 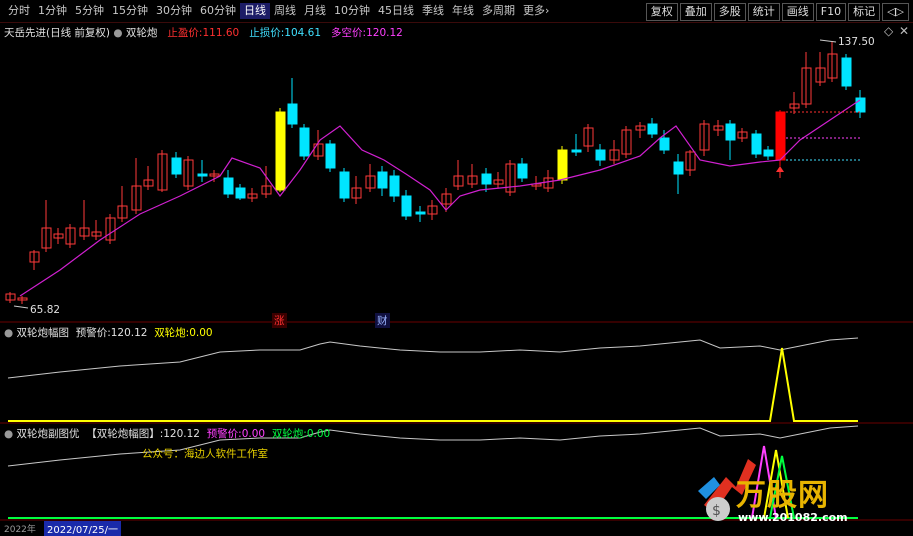 I want to click on panel2-signal-value: 0.00, so click(x=201, y=333).